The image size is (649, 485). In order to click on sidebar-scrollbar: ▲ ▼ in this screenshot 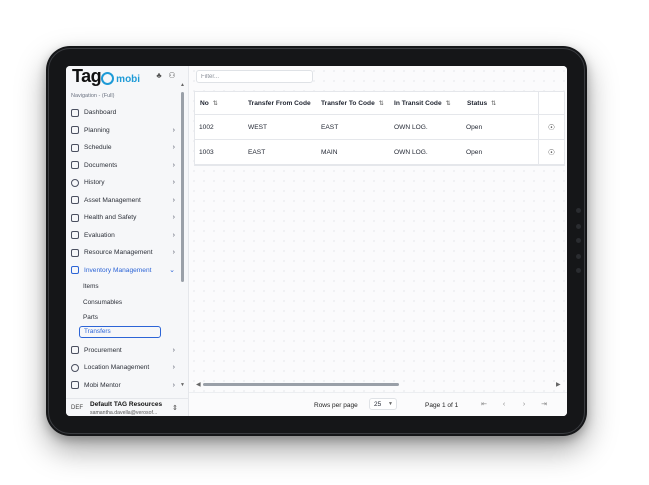, I will do `click(182, 235)`.